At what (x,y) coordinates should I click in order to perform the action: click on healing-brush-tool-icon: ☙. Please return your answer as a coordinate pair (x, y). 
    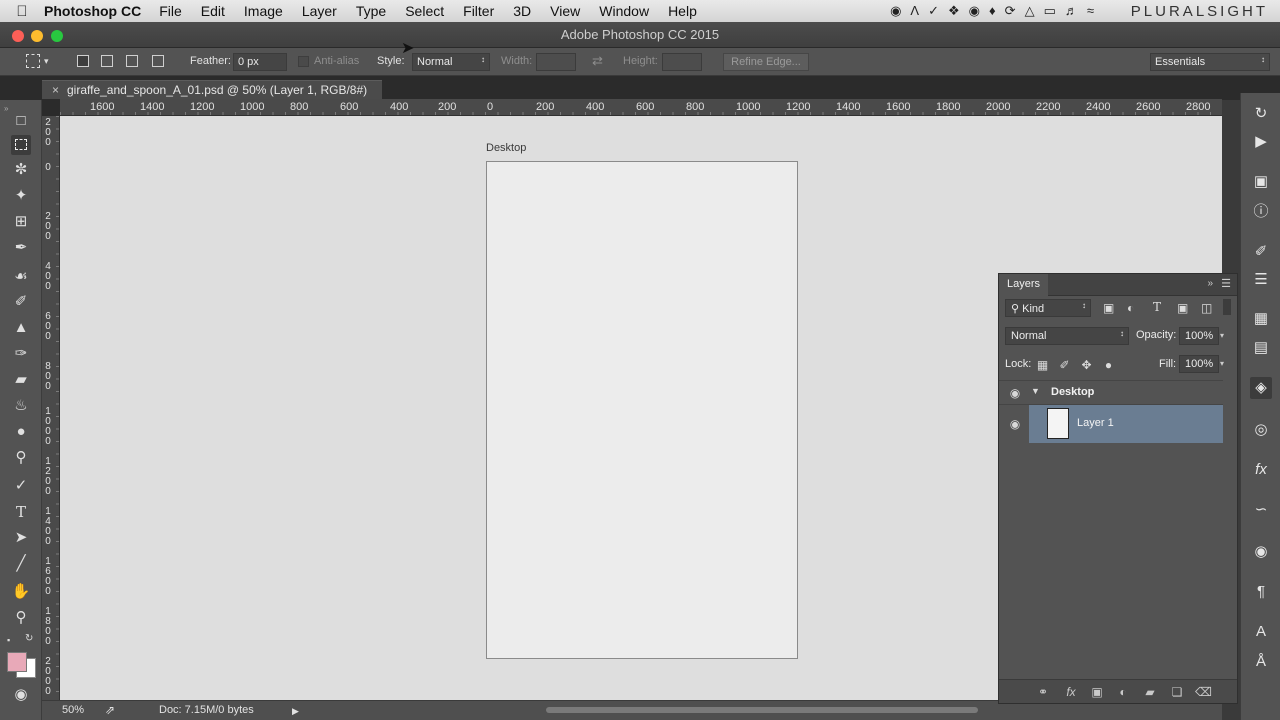
    Looking at the image, I should click on (21, 277).